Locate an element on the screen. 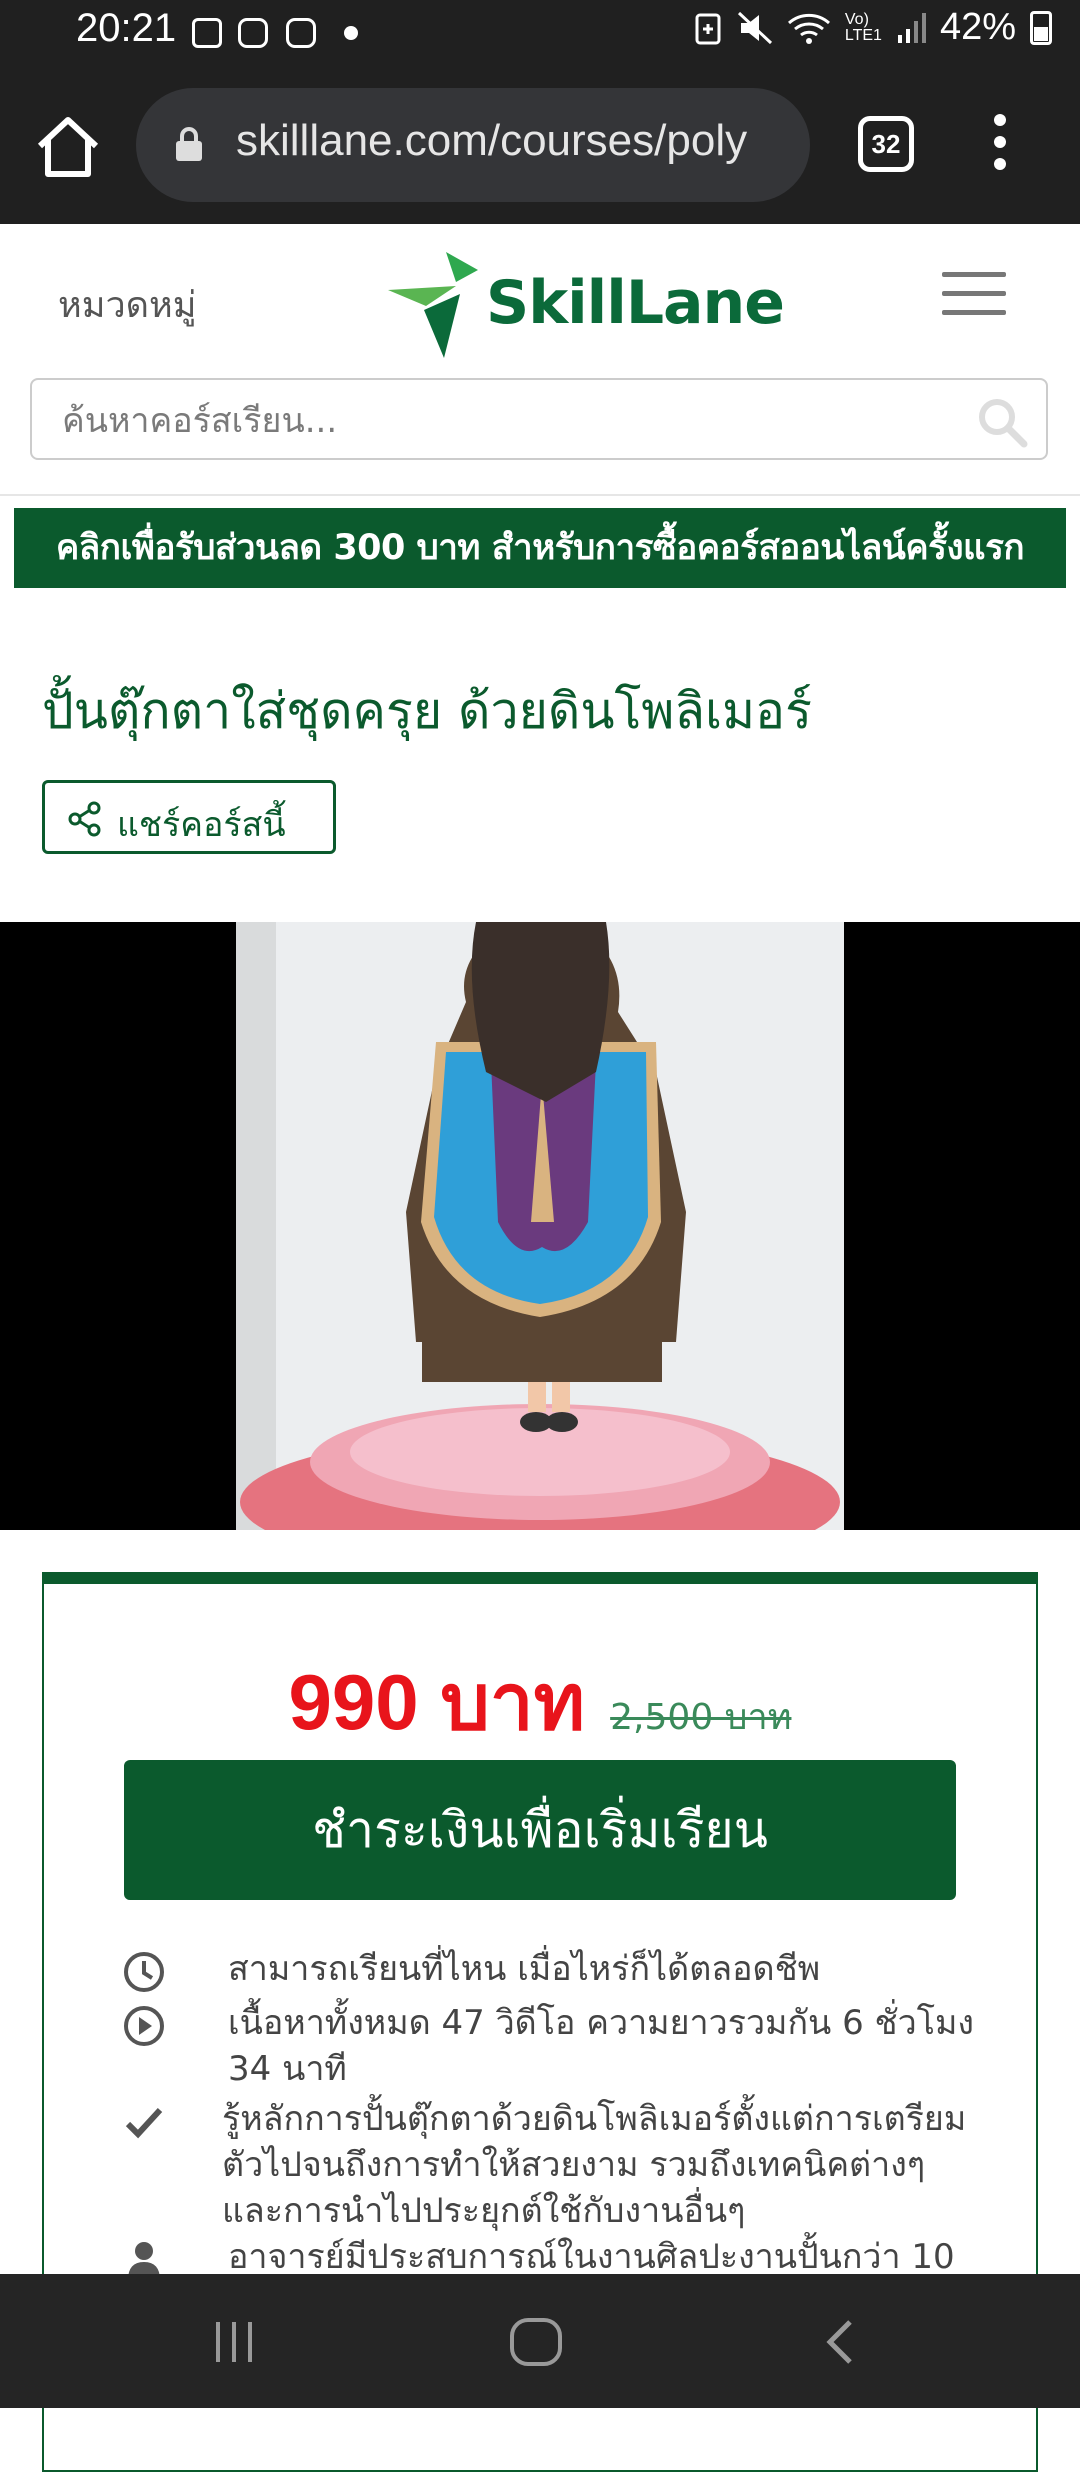  status-right: Vo) LTE1 42% is located at coordinates (872, 27).